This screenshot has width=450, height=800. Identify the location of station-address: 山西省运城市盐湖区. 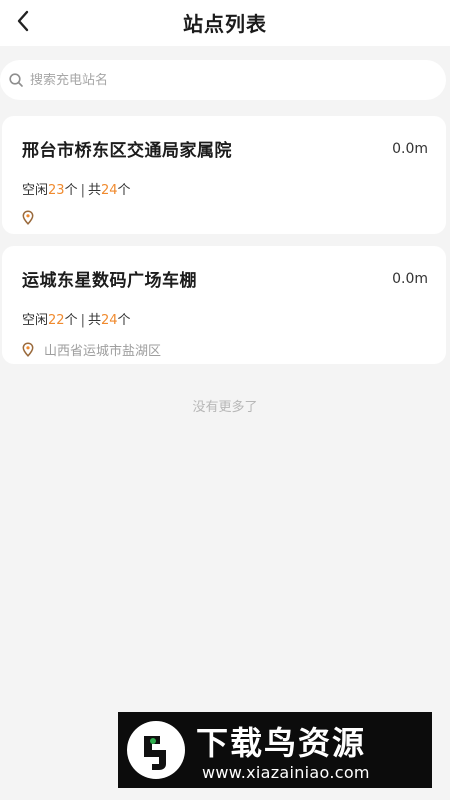
(103, 351).